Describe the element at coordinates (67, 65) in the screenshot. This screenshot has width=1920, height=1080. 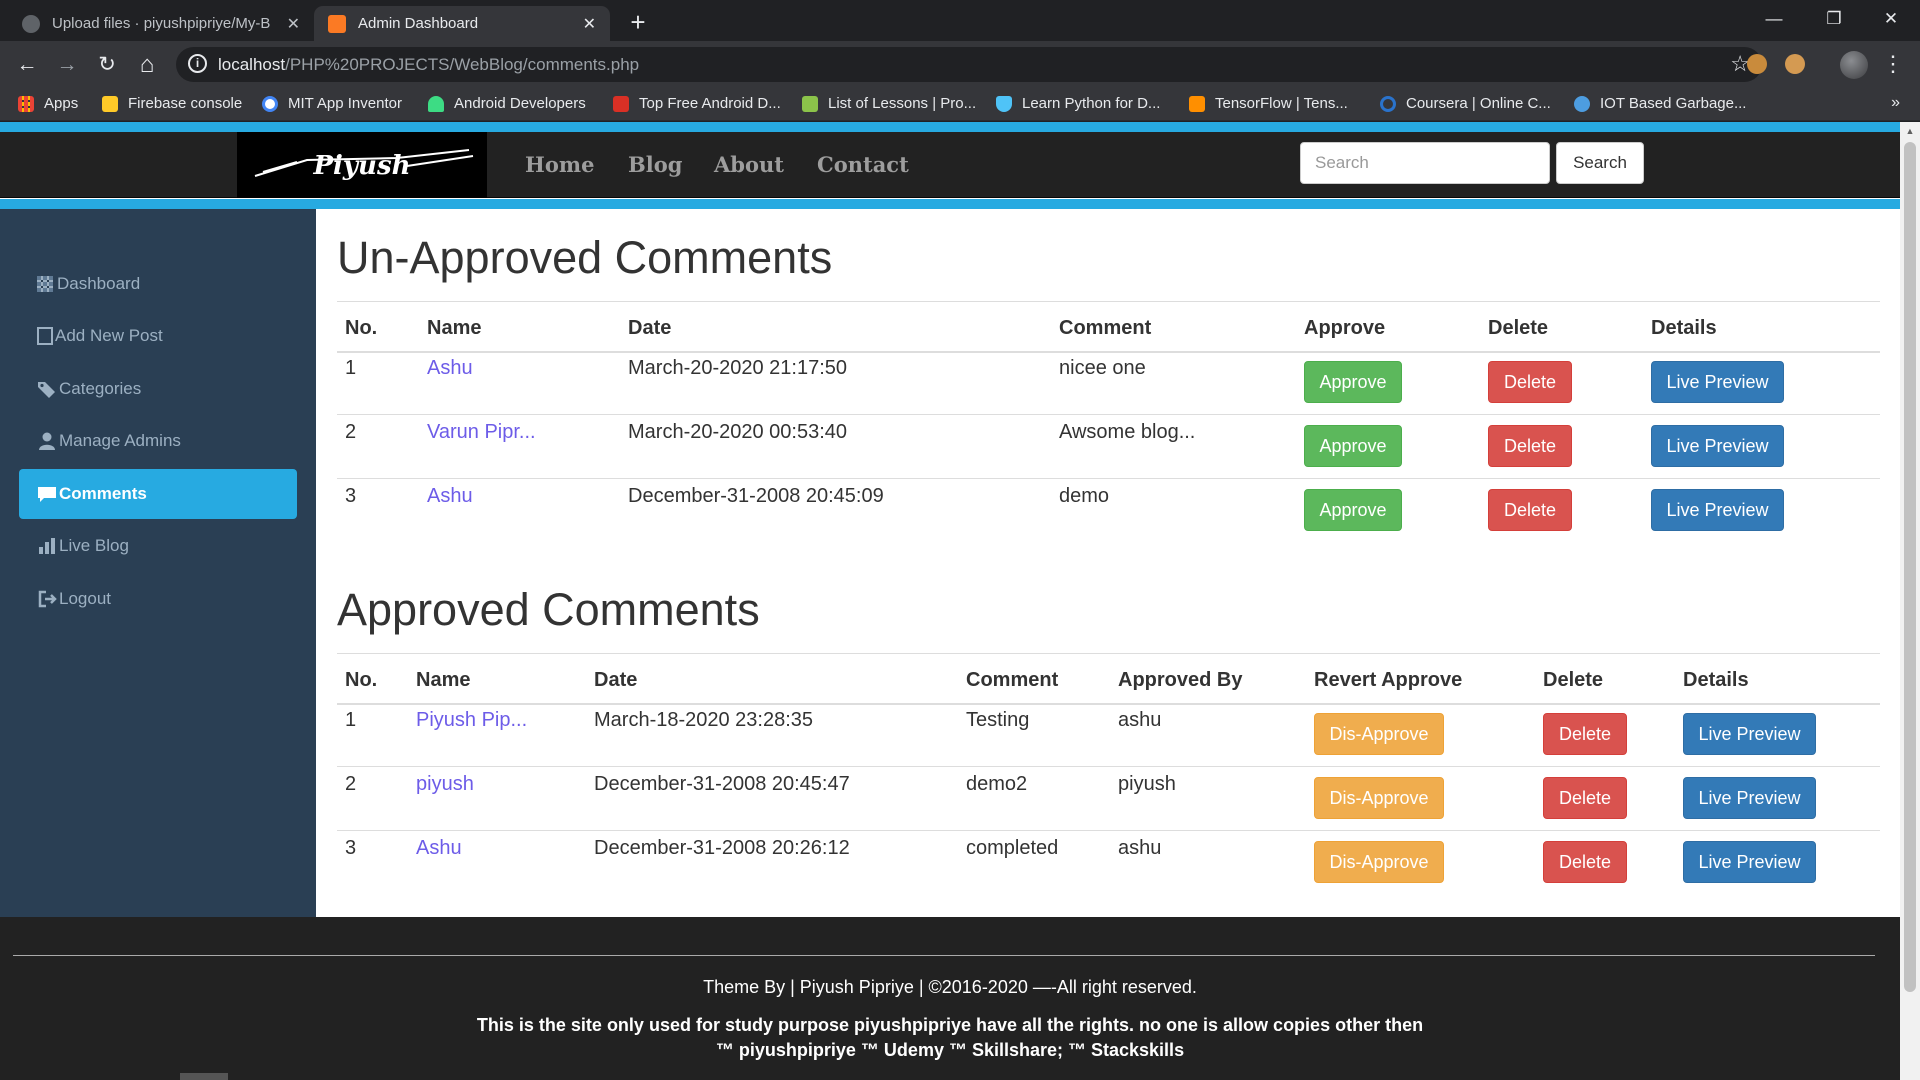
I see `forward-button: →` at that location.